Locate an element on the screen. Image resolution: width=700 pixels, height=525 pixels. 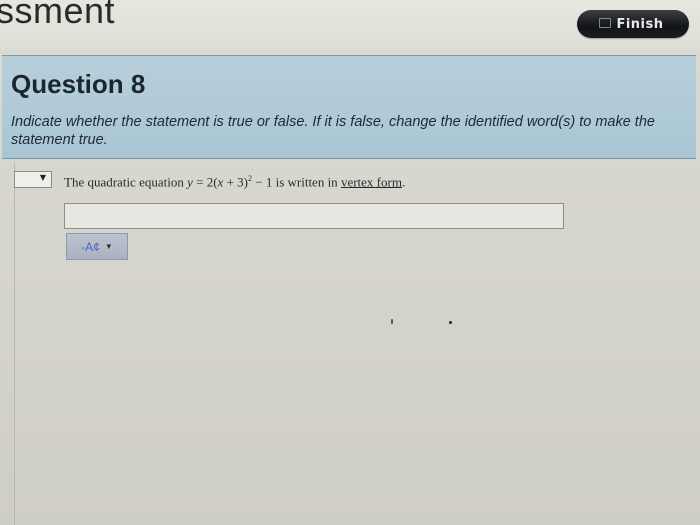
statement-suffix: . is located at coordinates (403, 182).